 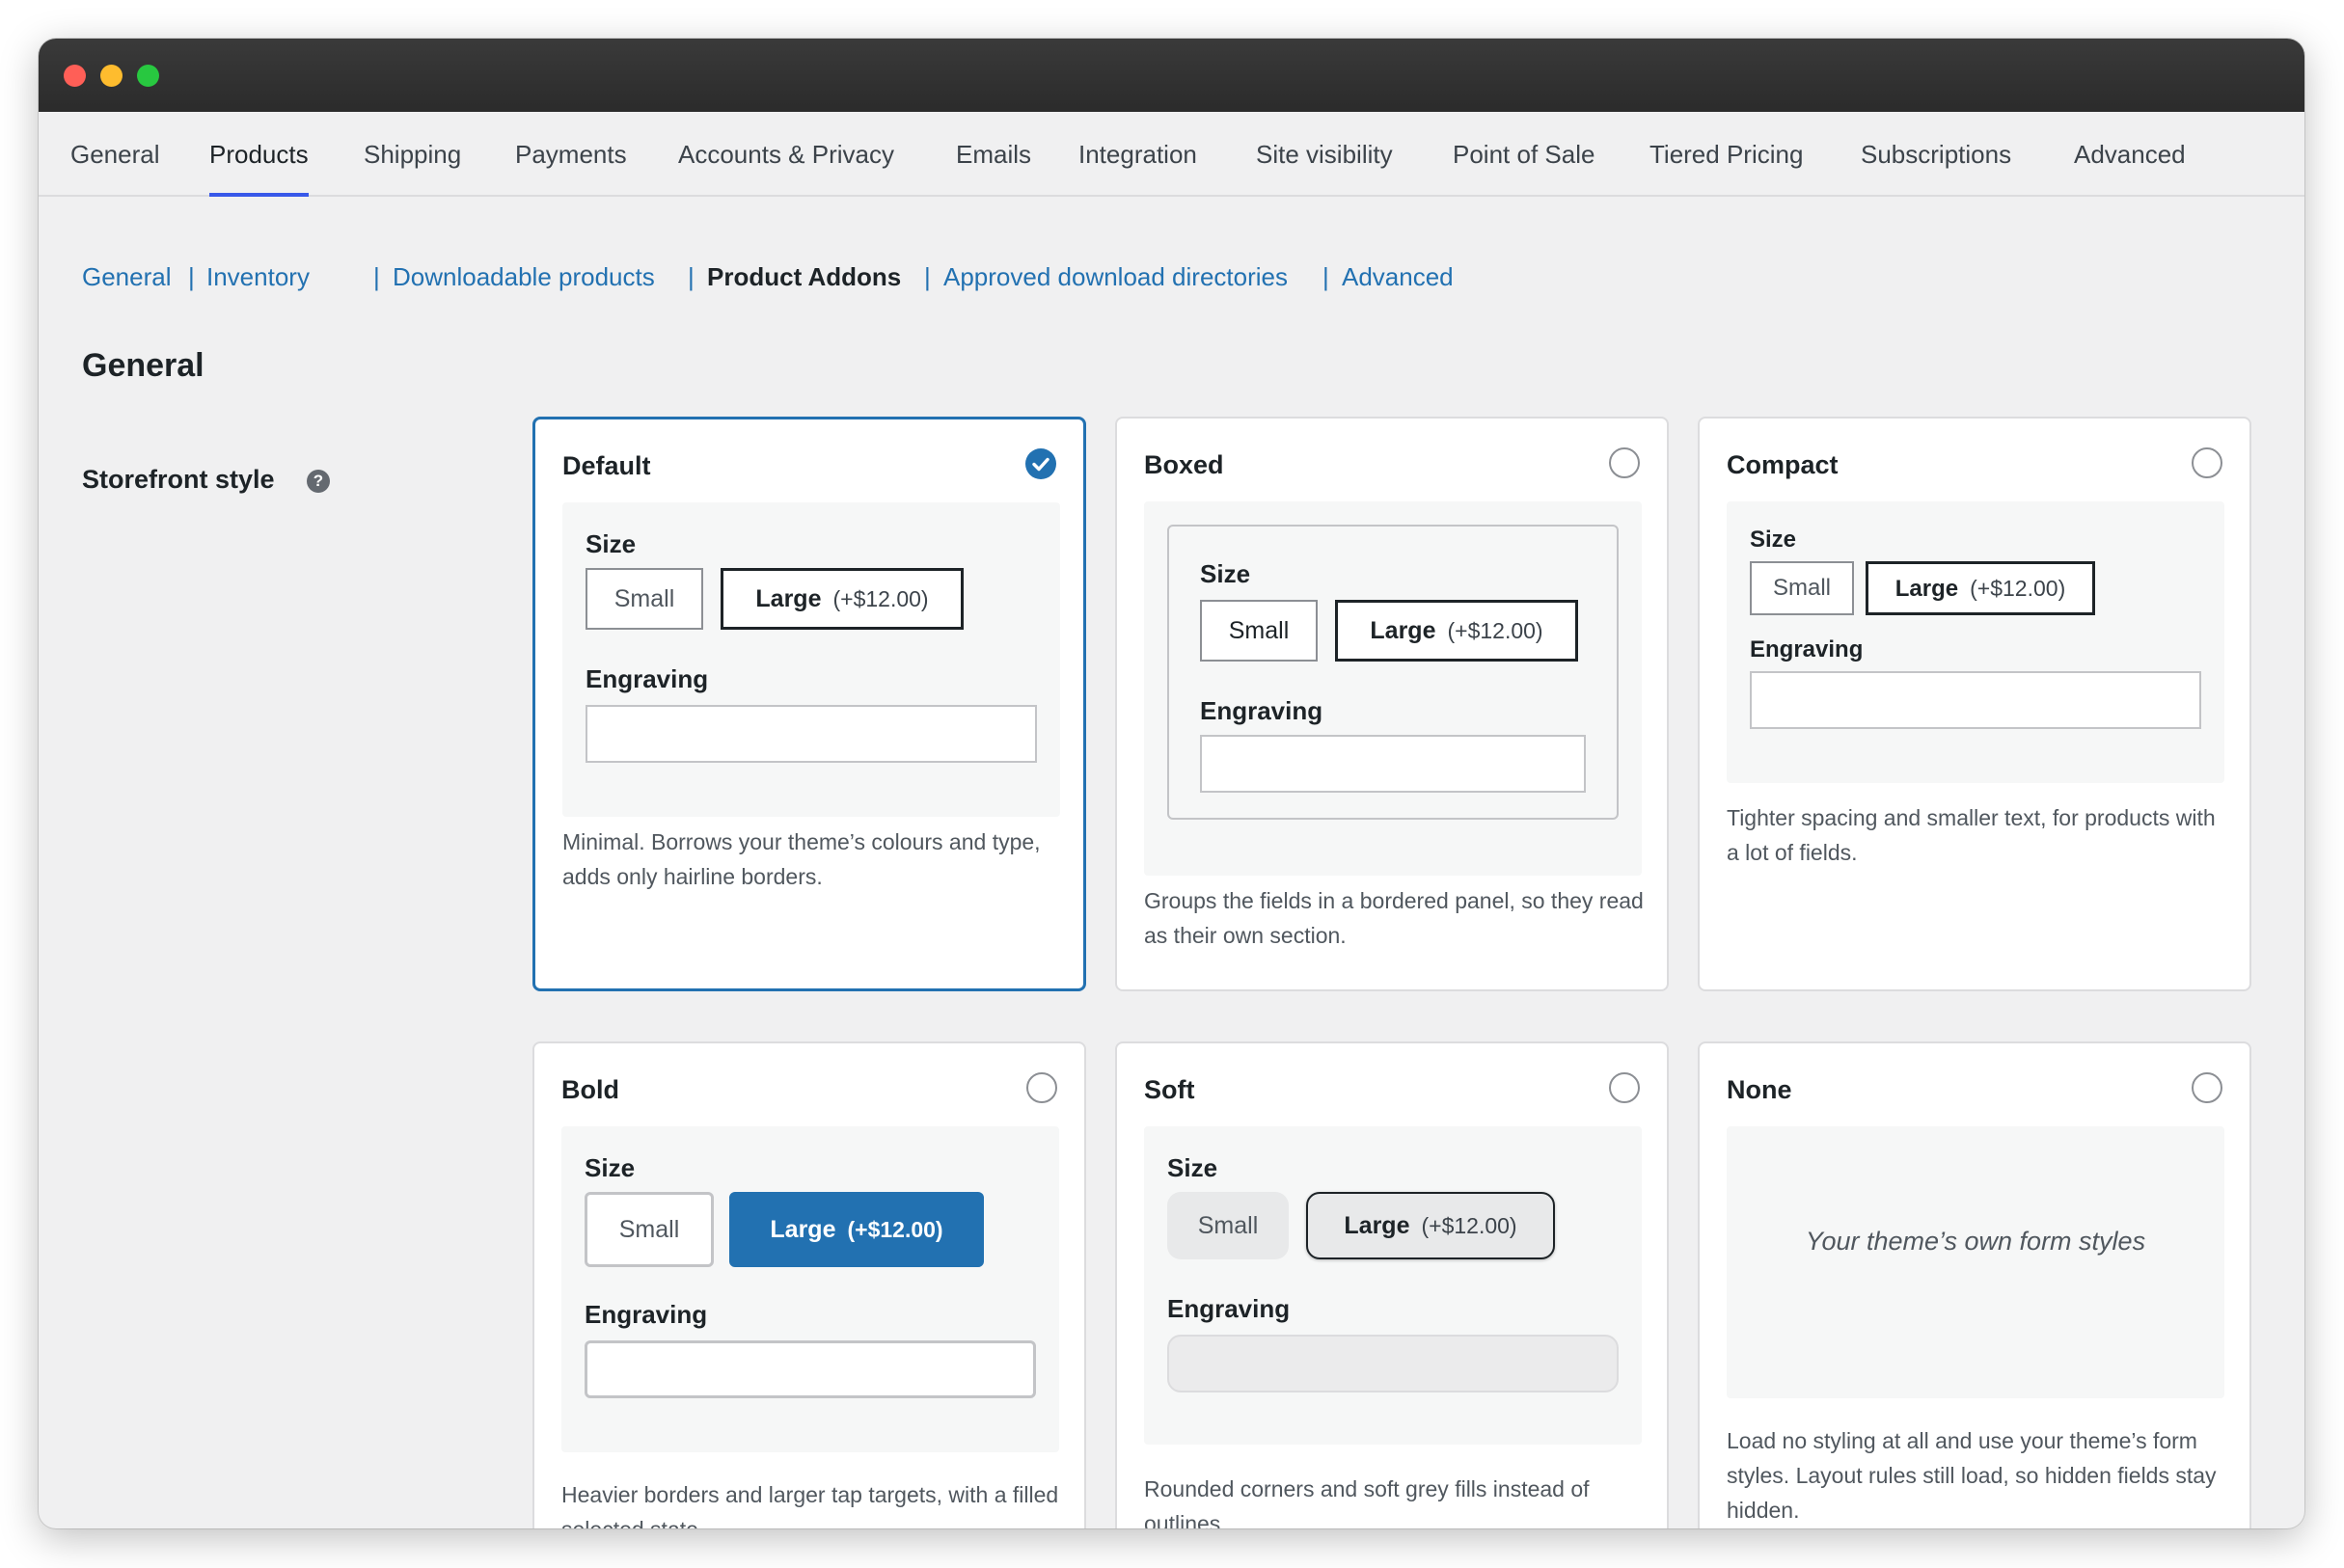 I want to click on tab-general: General, so click(x=115, y=154).